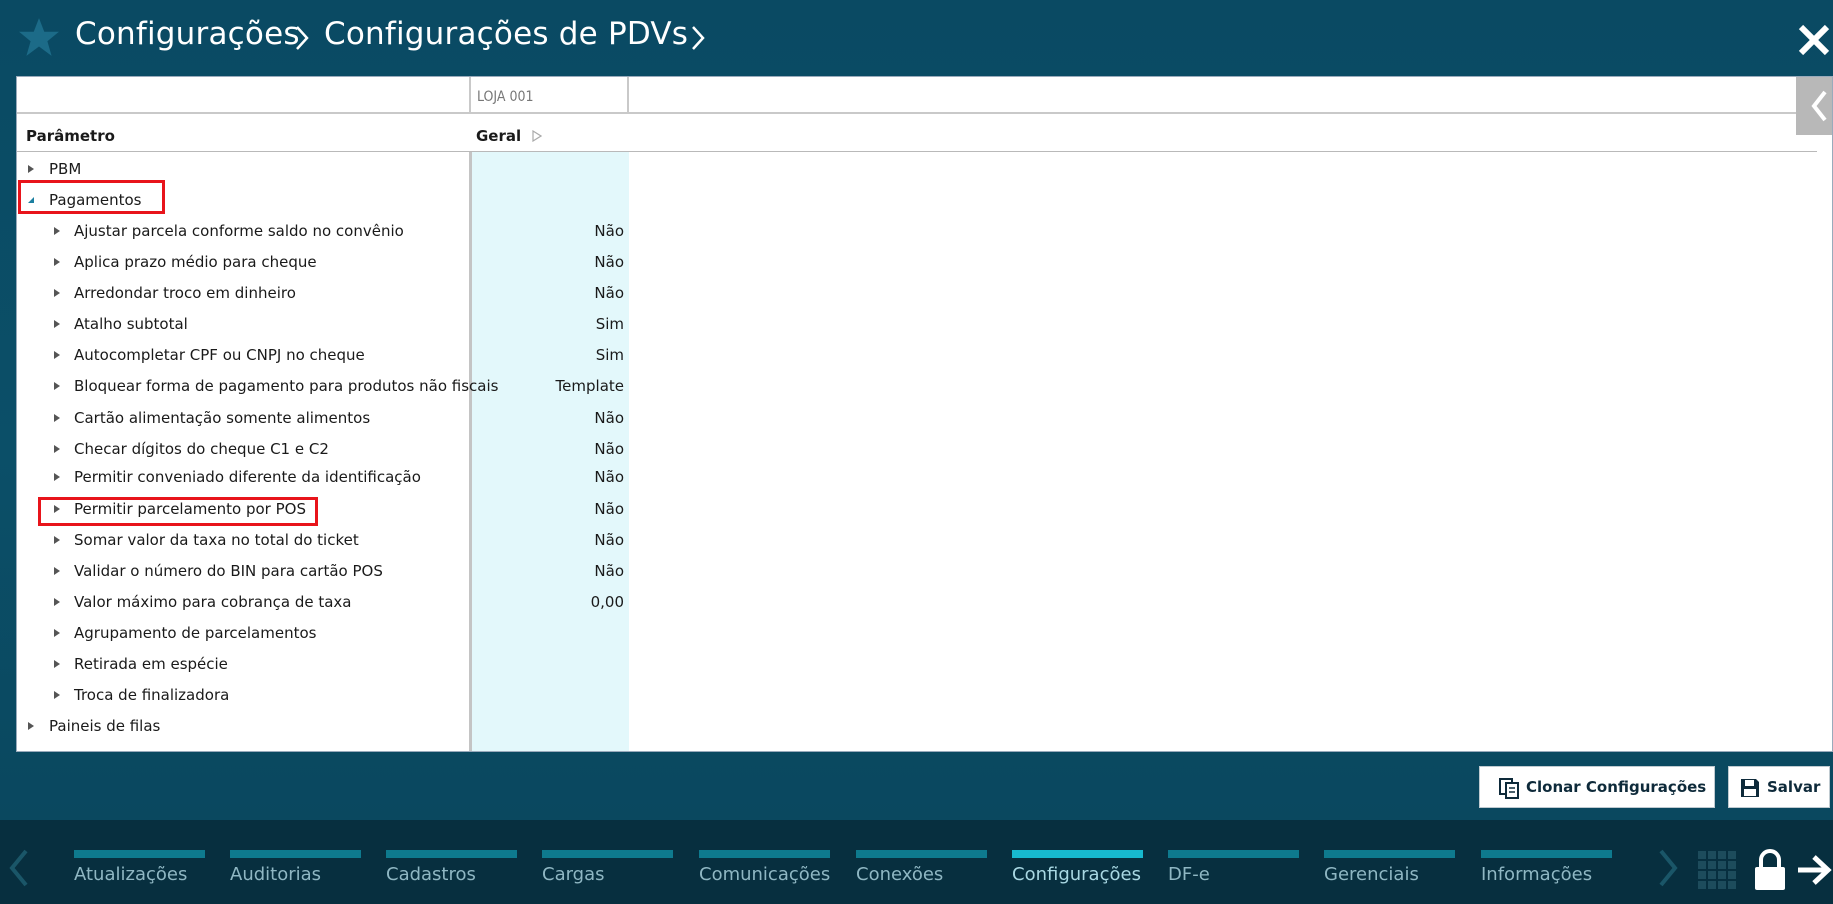 This screenshot has height=904, width=1833. Describe the element at coordinates (549, 95) in the screenshot. I see `store-column-header: LOJA 001` at that location.